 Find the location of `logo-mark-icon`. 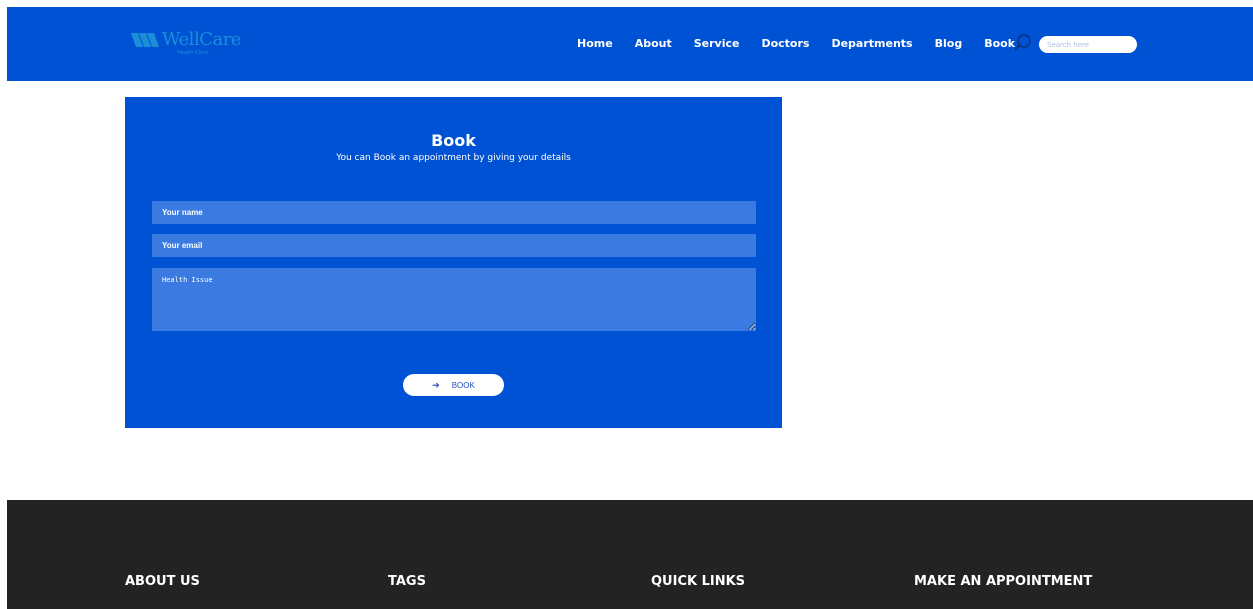

logo-mark-icon is located at coordinates (145, 40).